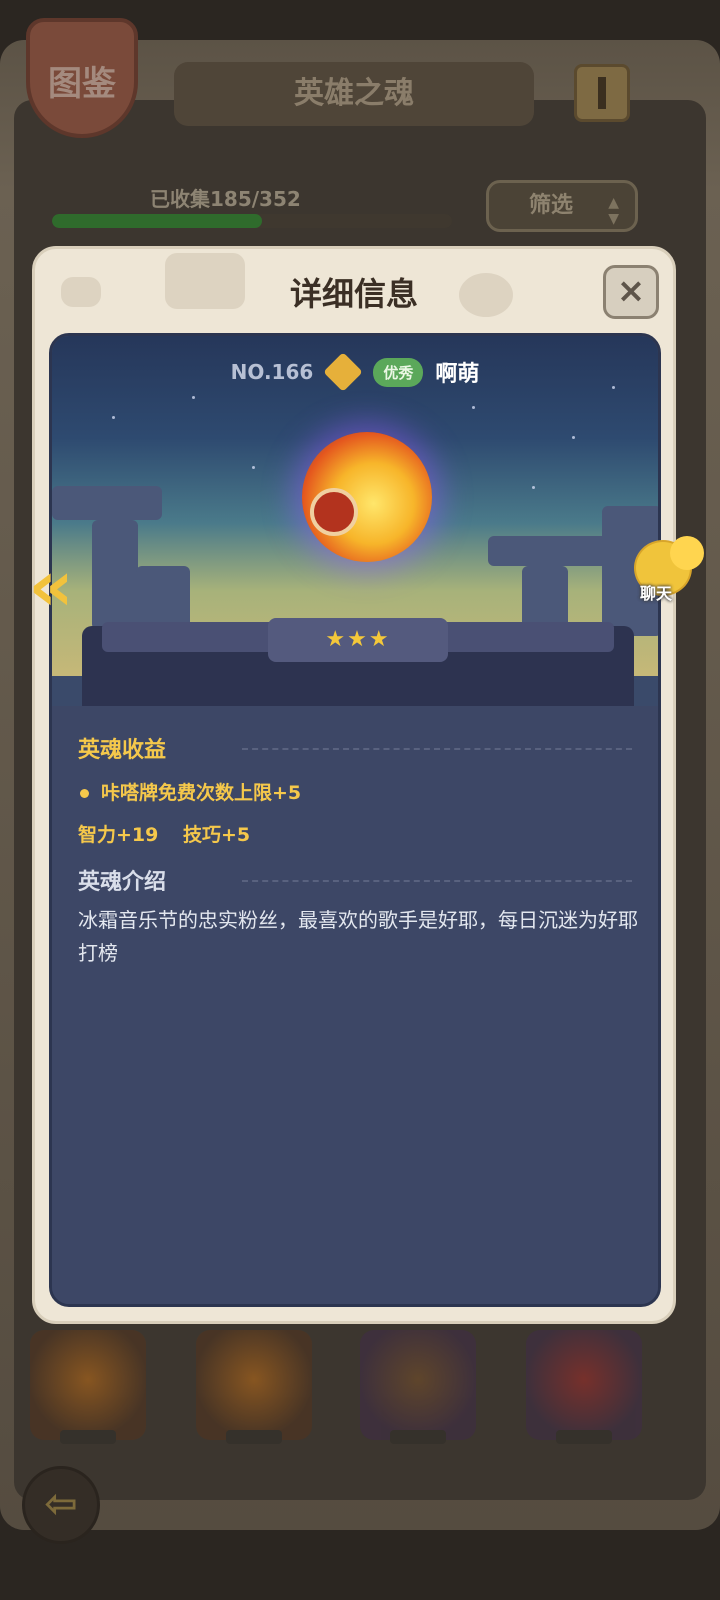 The height and width of the screenshot is (1600, 720). I want to click on stat-intelligence: 智力+19, so click(118, 835).